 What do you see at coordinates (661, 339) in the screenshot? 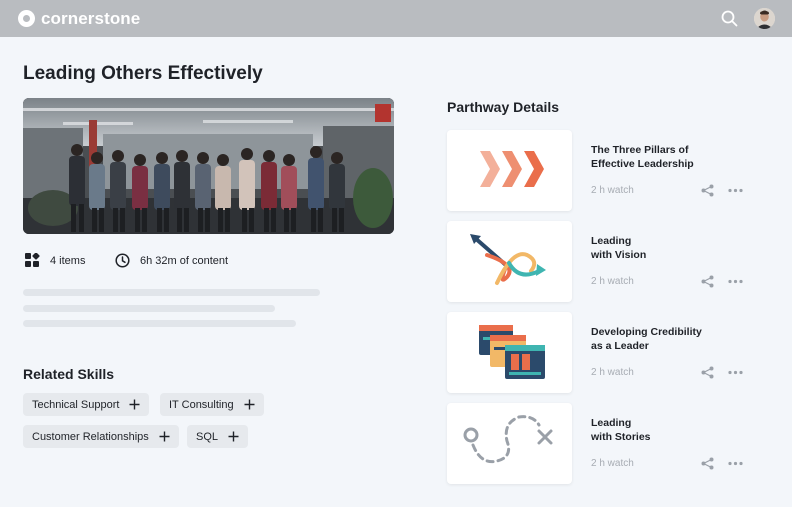
I see `course-title: Developing Credibility as a Leader` at bounding box center [661, 339].